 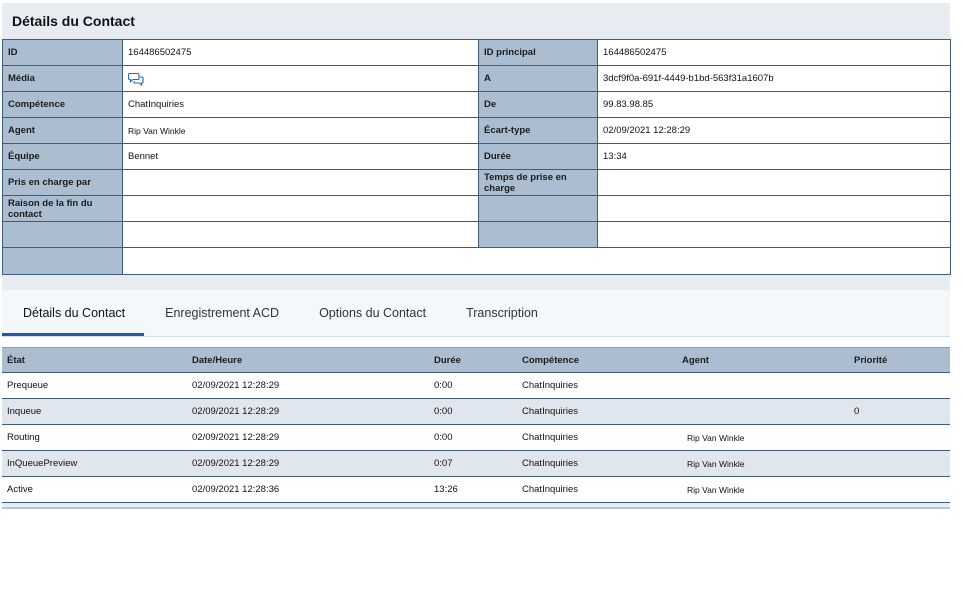 I want to click on section-gap, so click(x=476, y=282).